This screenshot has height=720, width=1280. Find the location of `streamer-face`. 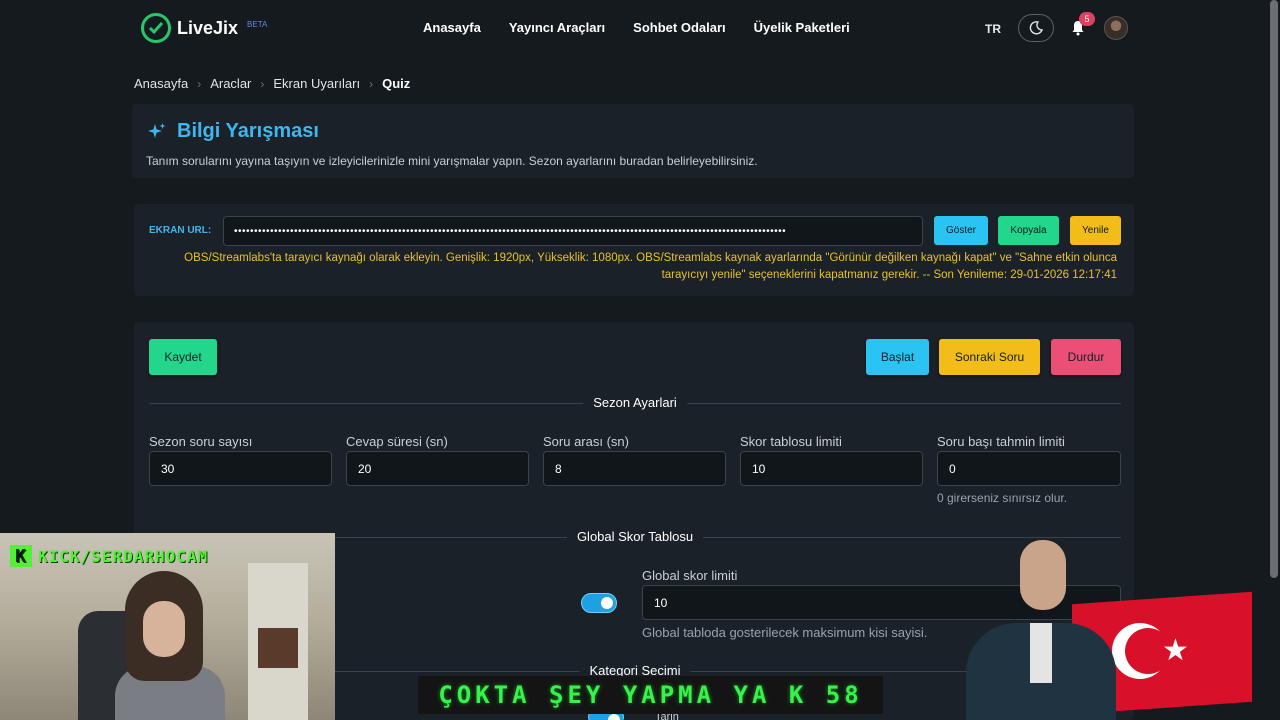

streamer-face is located at coordinates (164, 629).